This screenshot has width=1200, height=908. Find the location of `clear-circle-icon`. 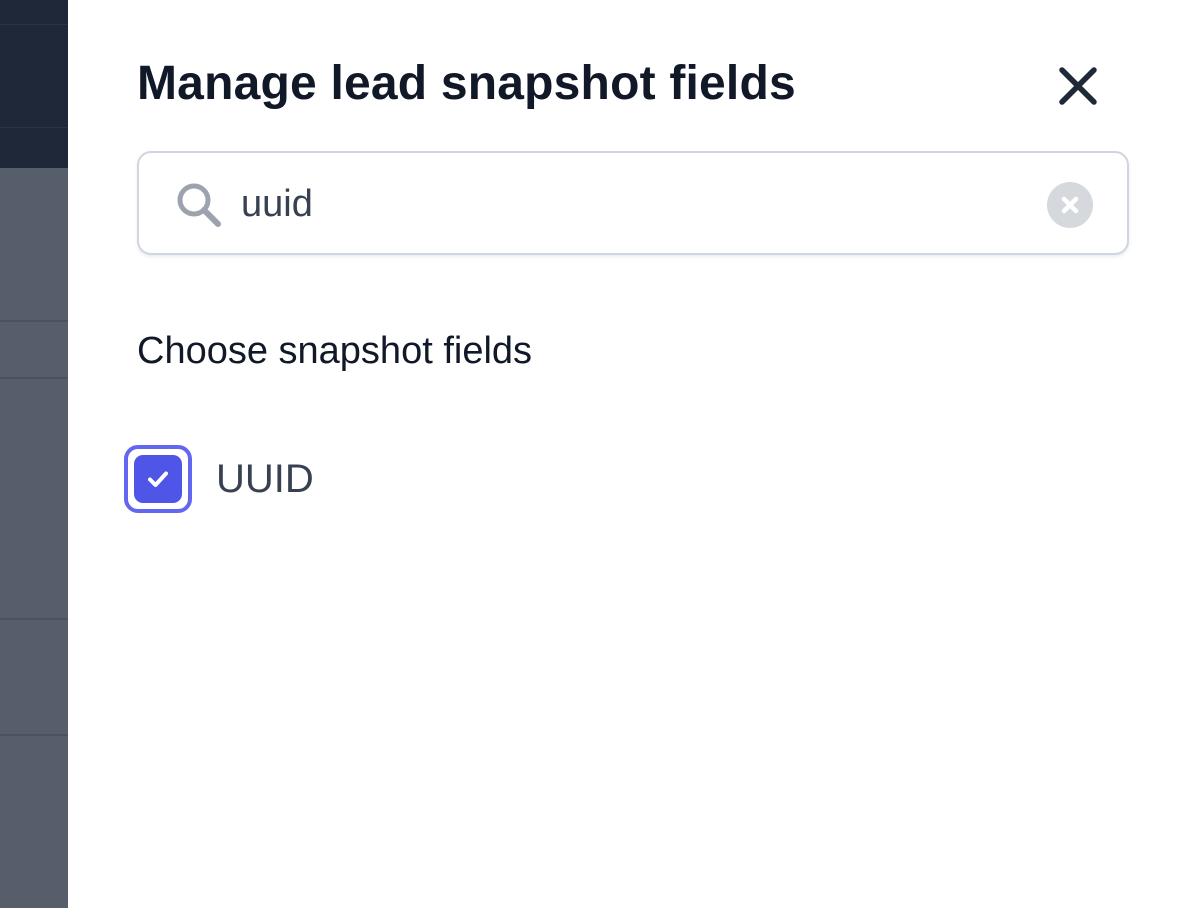

clear-circle-icon is located at coordinates (1070, 205).